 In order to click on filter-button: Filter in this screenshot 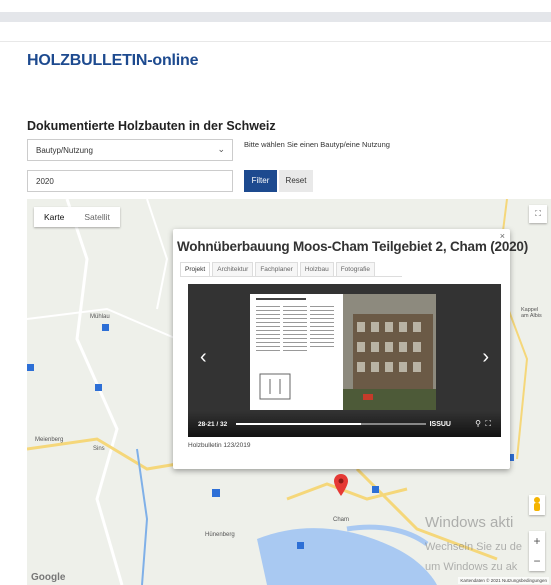, I will do `click(260, 181)`.